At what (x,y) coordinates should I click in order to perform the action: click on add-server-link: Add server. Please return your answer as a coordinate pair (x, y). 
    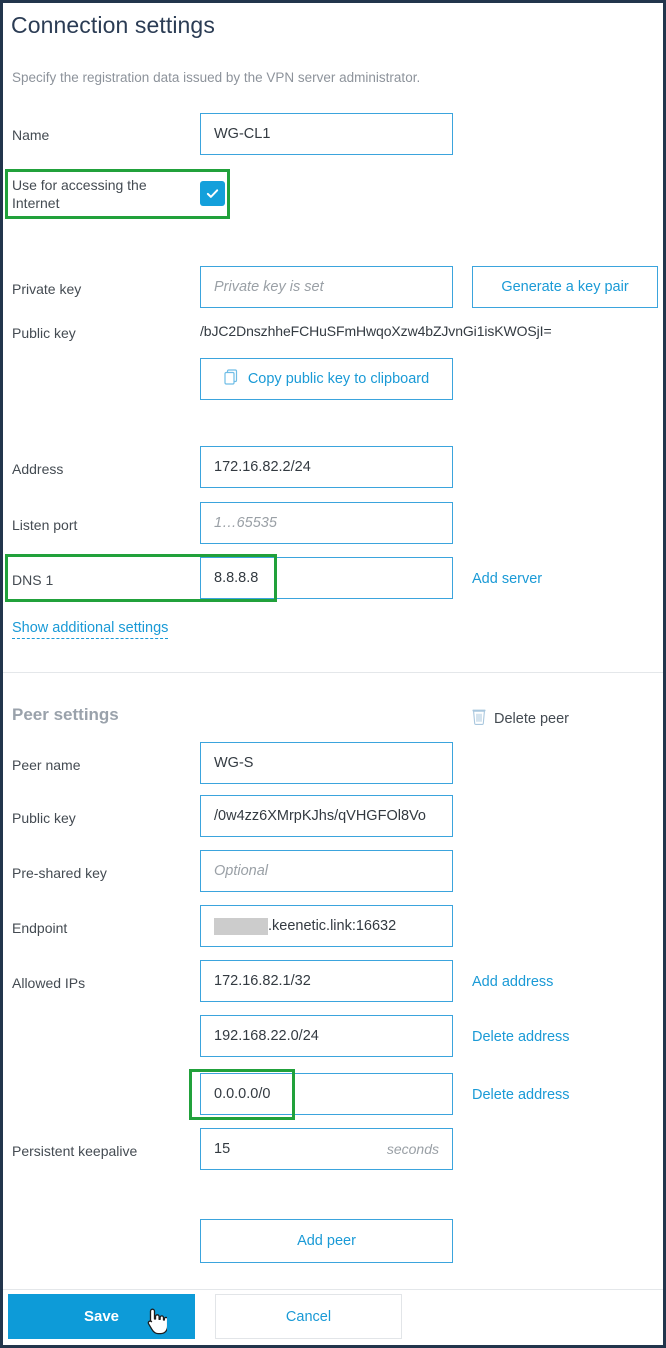
    Looking at the image, I should click on (507, 579).